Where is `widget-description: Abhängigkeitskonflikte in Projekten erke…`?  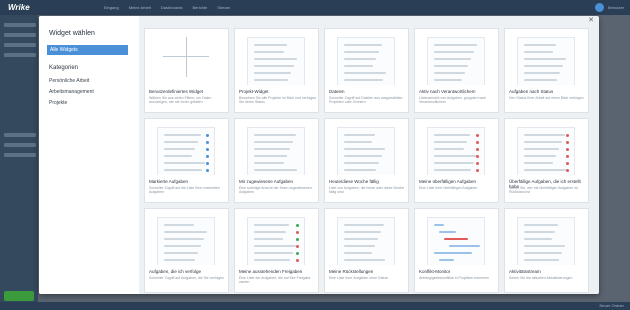 widget-description: Abhängigkeitskonflikte in Projekten erke… is located at coordinates (454, 278).